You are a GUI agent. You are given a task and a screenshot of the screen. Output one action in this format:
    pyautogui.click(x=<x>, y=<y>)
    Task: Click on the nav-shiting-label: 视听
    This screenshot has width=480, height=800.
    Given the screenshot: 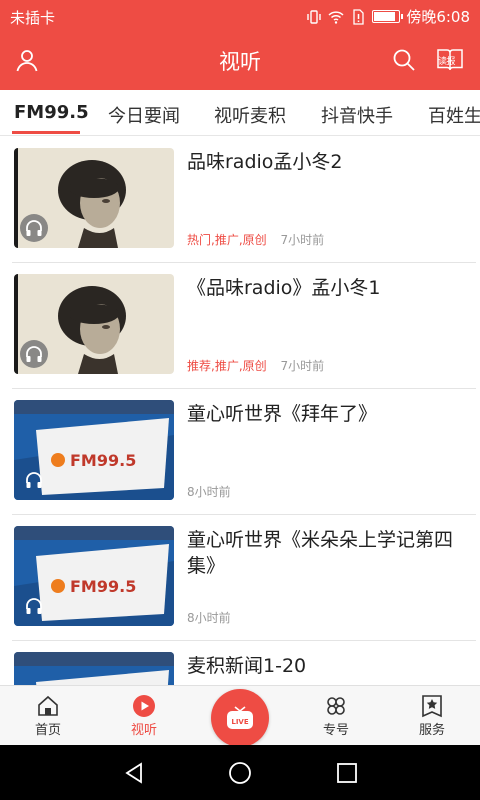 What is the action you would take?
    pyautogui.click(x=143, y=730)
    